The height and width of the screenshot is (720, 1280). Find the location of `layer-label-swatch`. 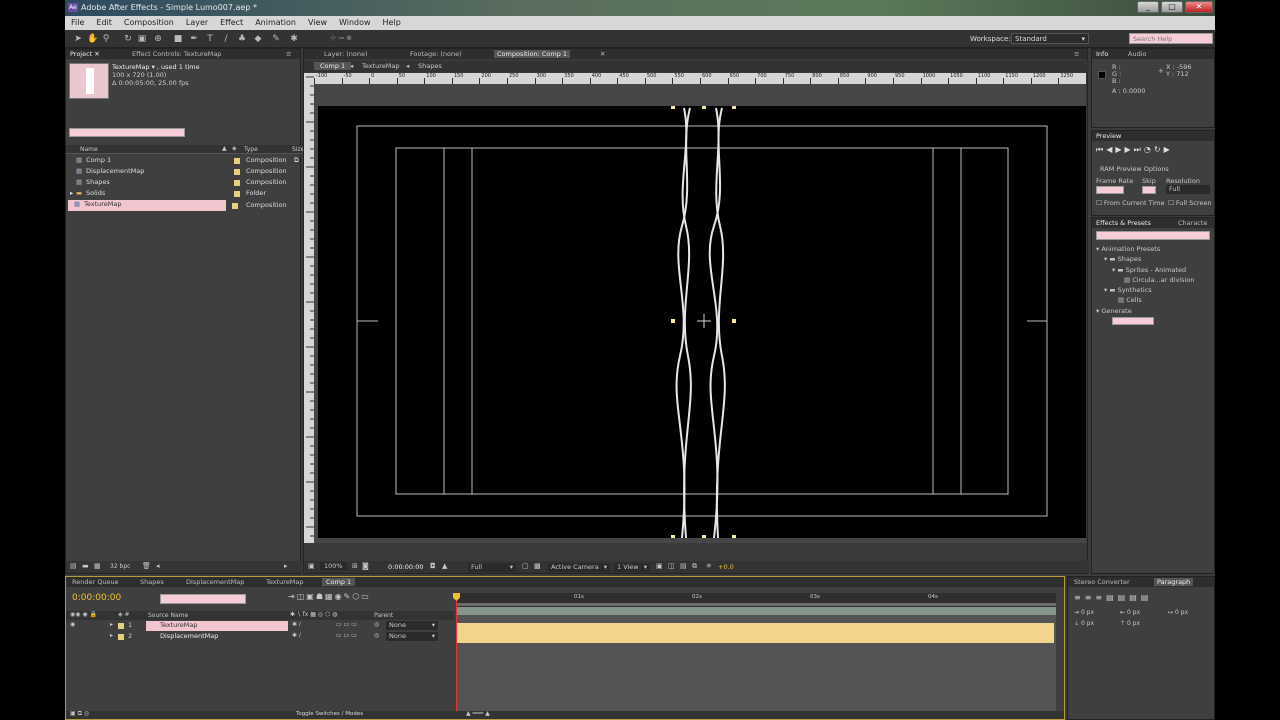

layer-label-swatch is located at coordinates (121, 637).